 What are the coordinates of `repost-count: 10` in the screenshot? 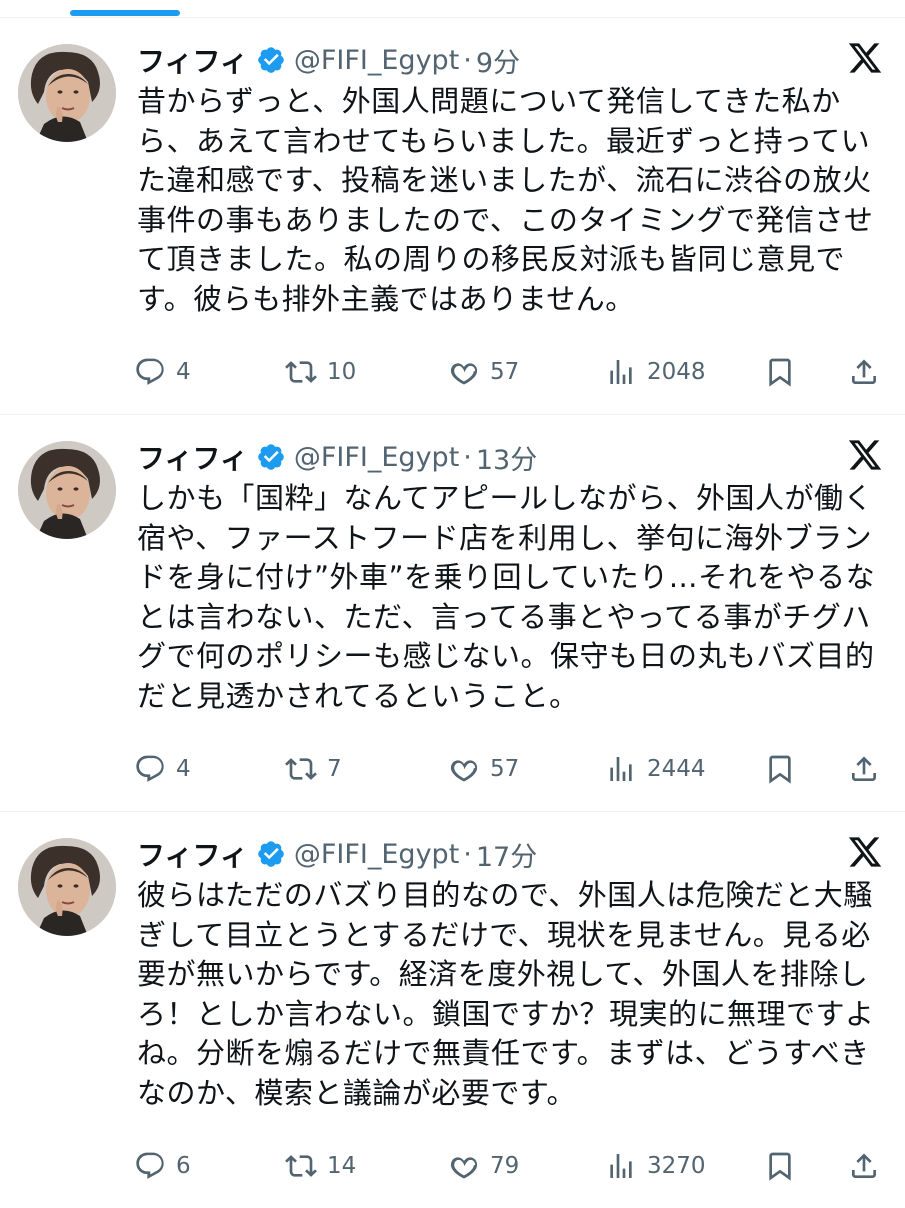 It's located at (342, 372).